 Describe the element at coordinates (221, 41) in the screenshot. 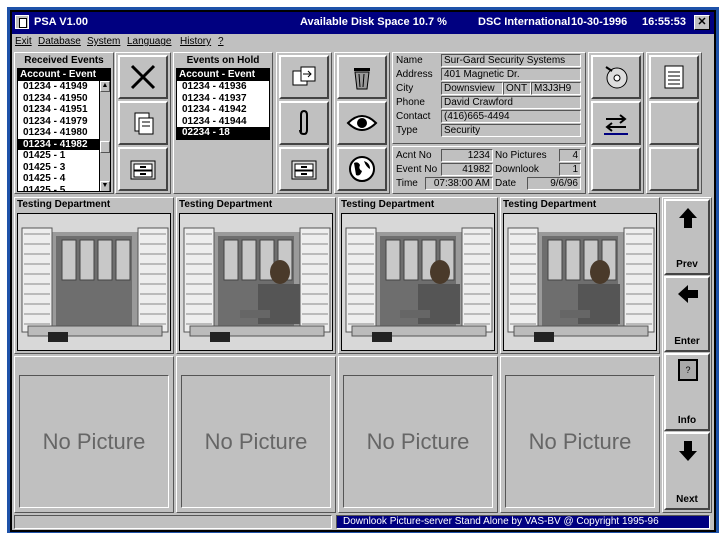

I see `menu-help: ?` at that location.